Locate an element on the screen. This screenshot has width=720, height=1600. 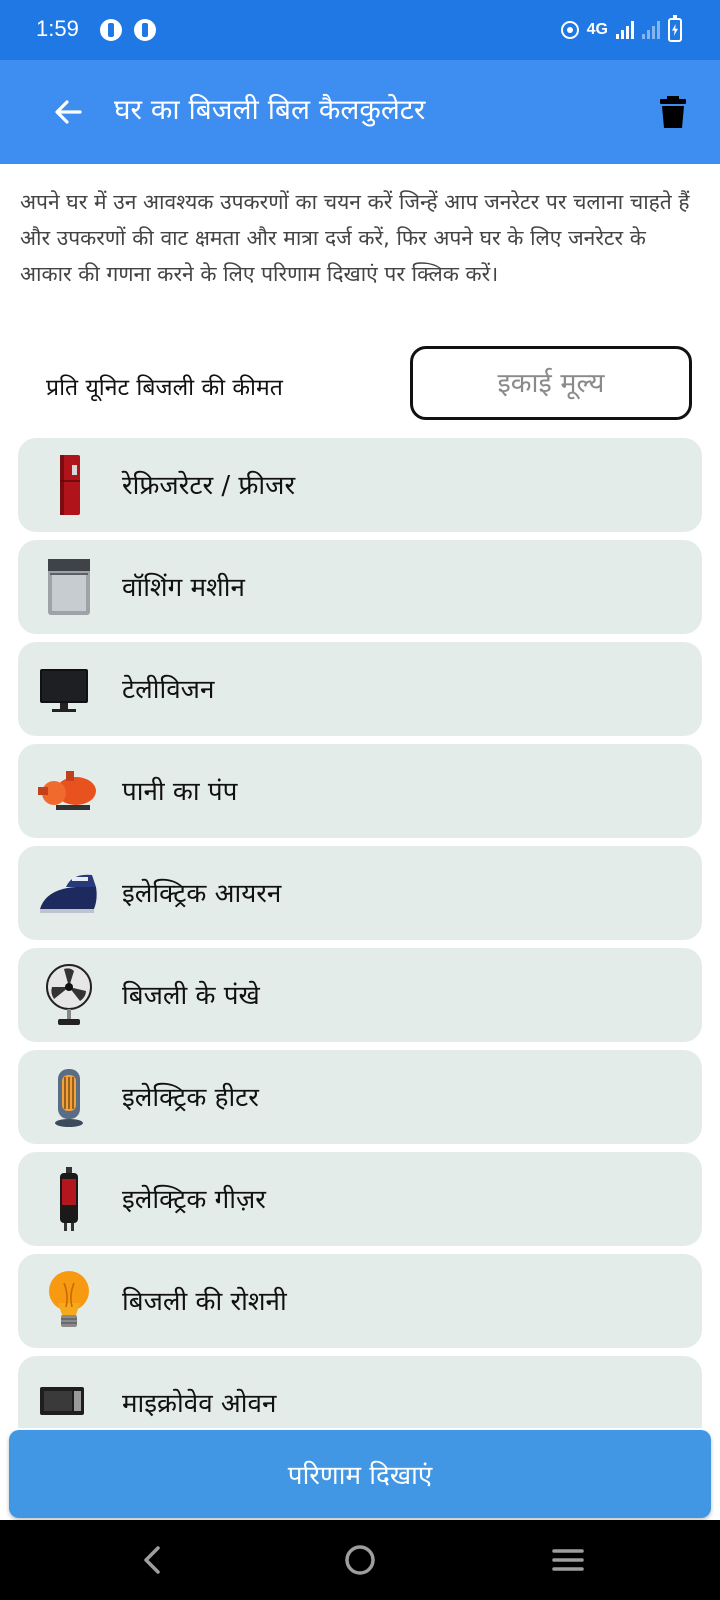
fan-icon is located at coordinates (69, 994).